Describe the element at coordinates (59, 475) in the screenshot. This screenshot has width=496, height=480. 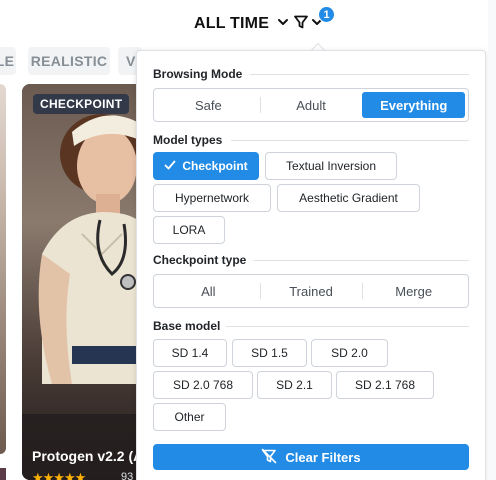
I see `rating-stars: ★★★★★` at that location.